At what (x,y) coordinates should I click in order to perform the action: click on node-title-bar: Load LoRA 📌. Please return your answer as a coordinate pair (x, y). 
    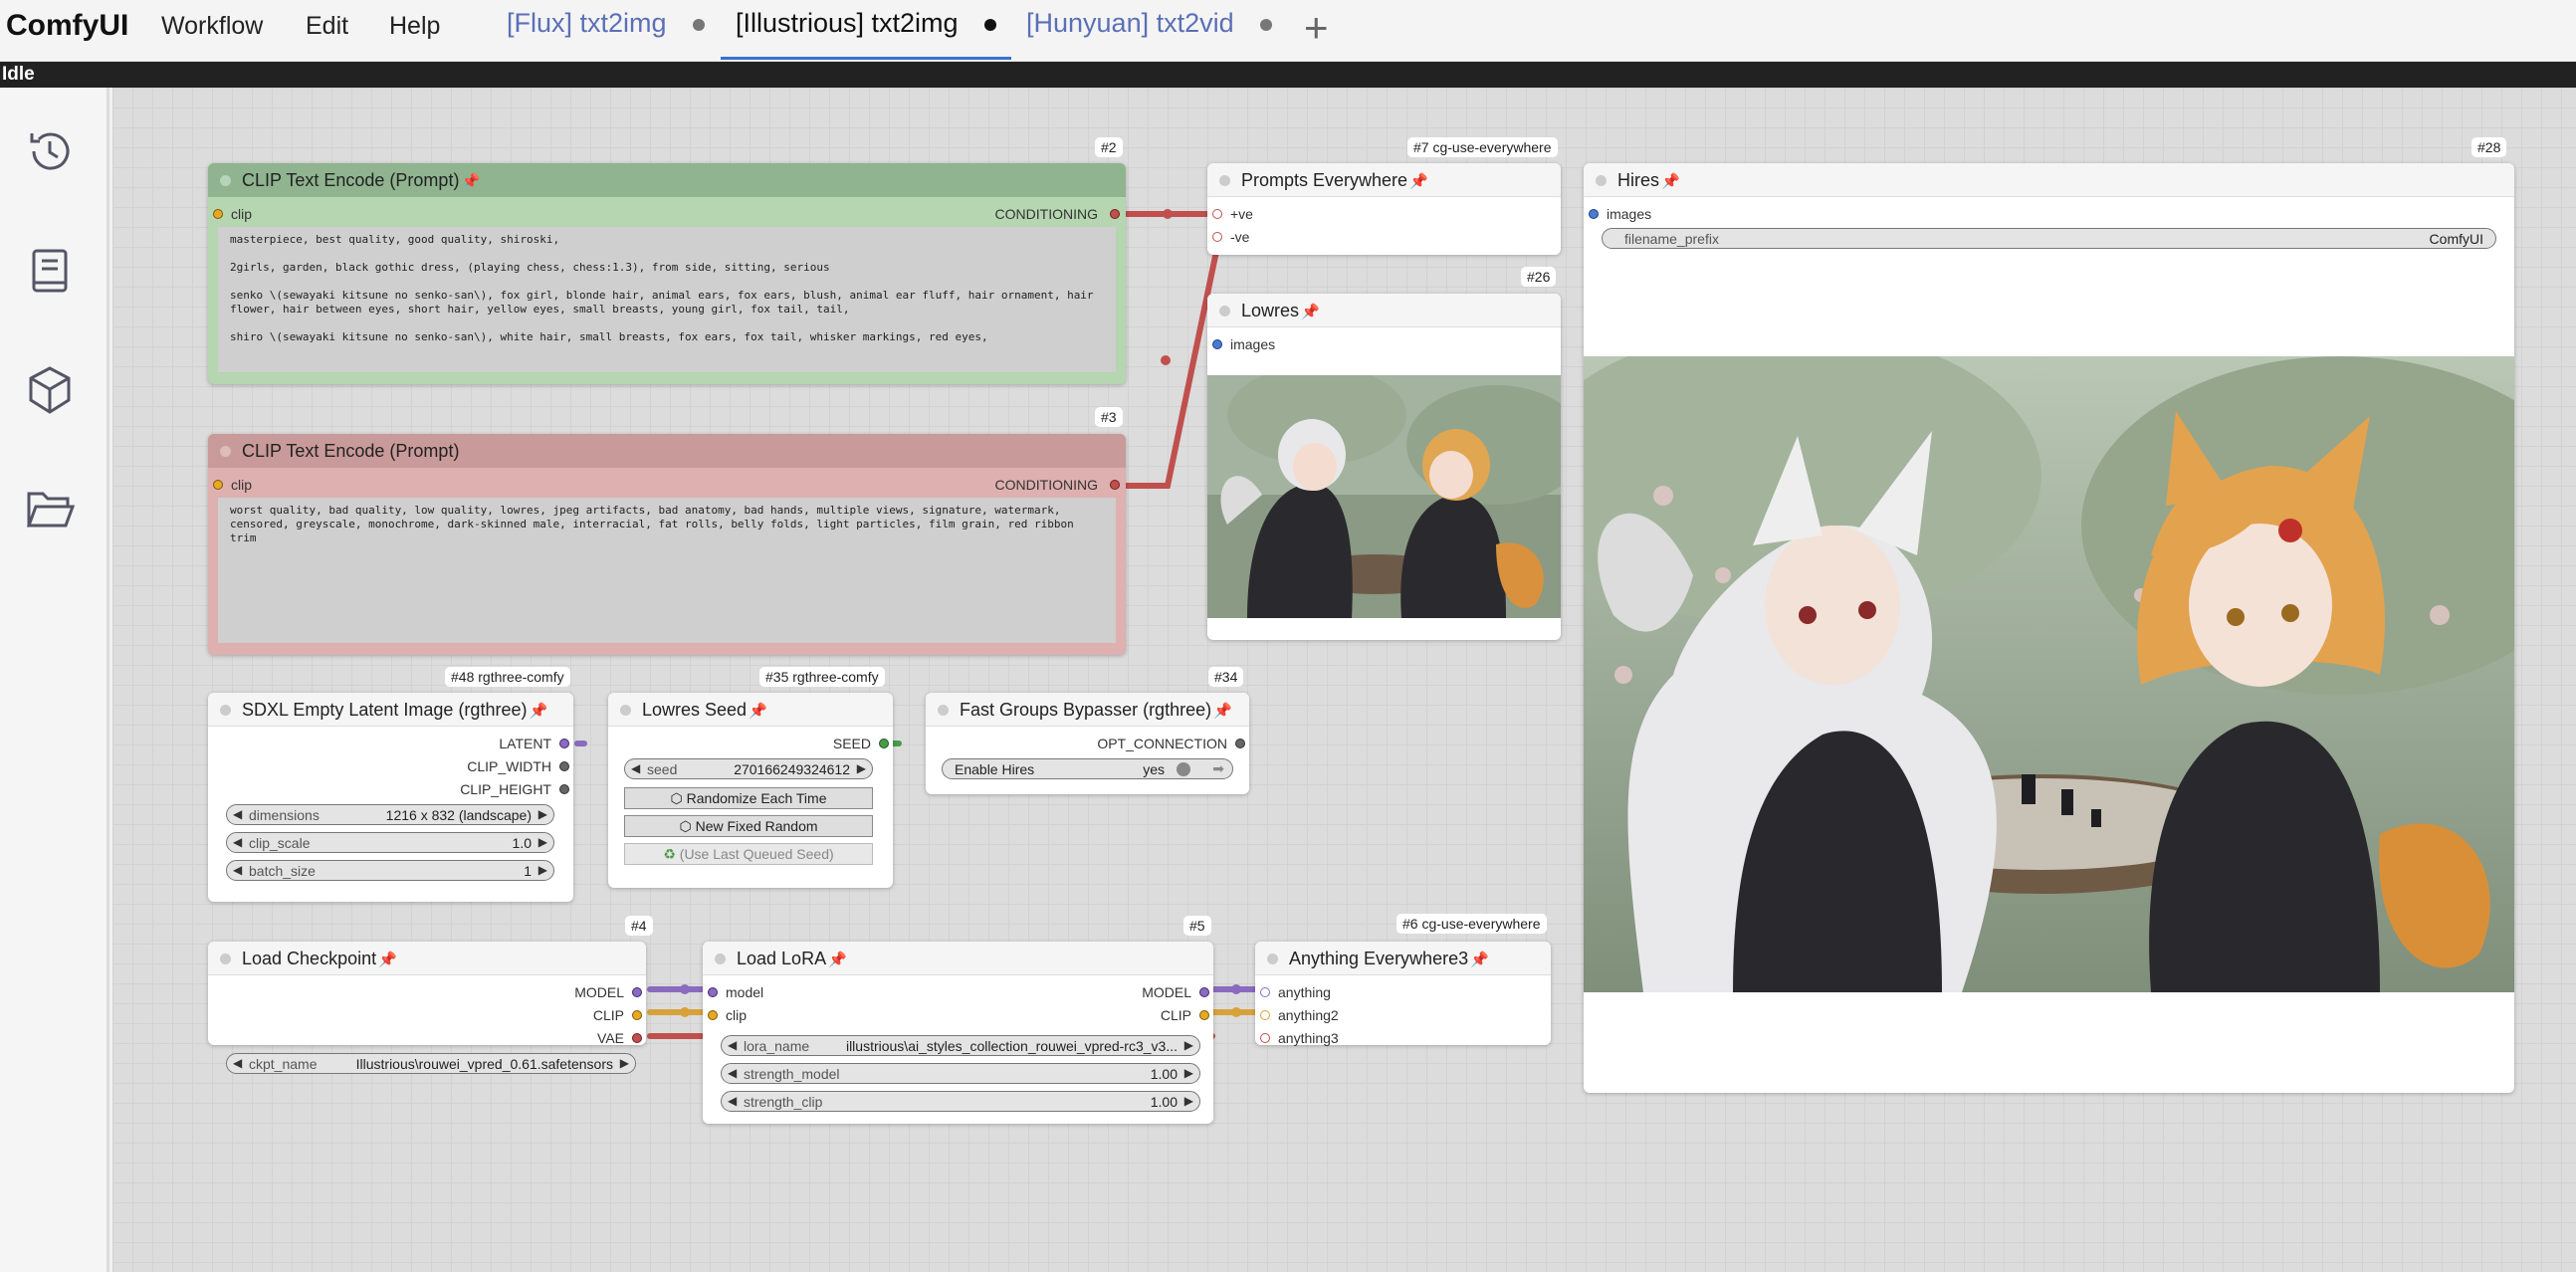
    Looking at the image, I should click on (958, 959).